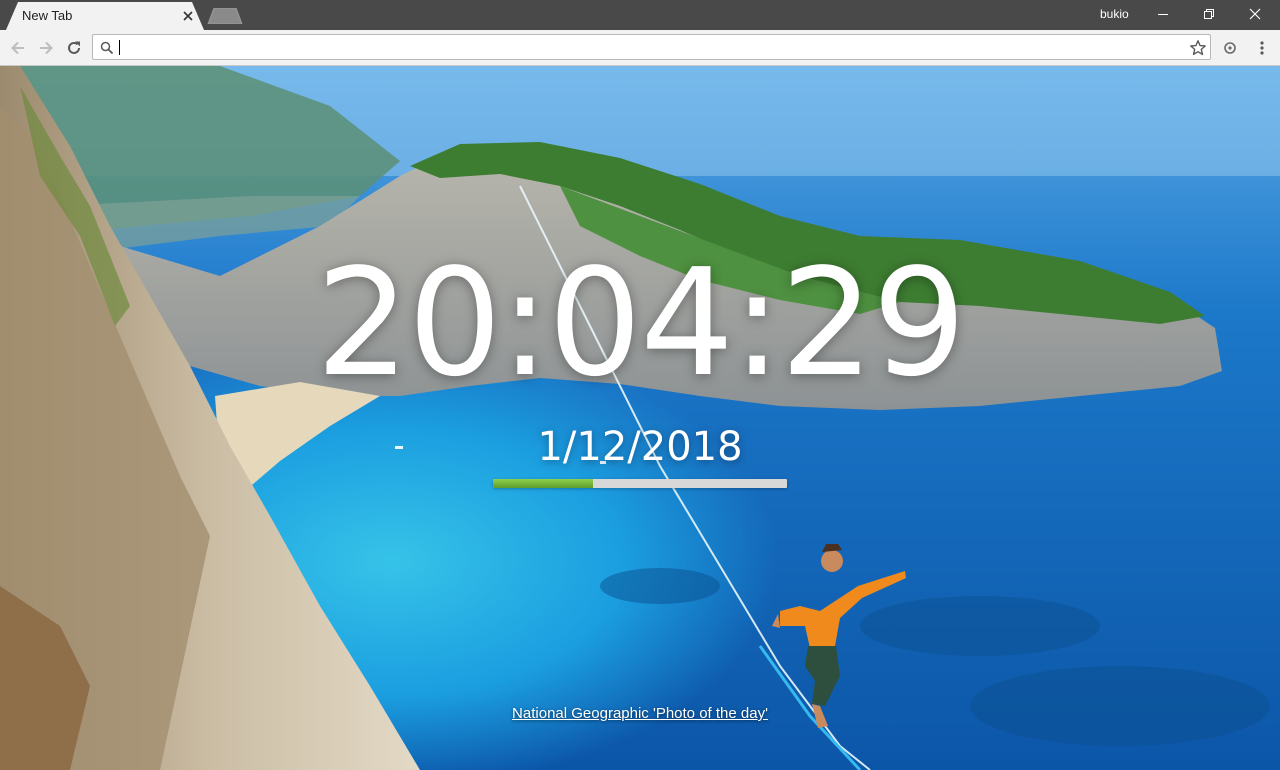 This screenshot has height=770, width=1280. What do you see at coordinates (188, 16) in the screenshot?
I see `tab-close-icon` at bounding box center [188, 16].